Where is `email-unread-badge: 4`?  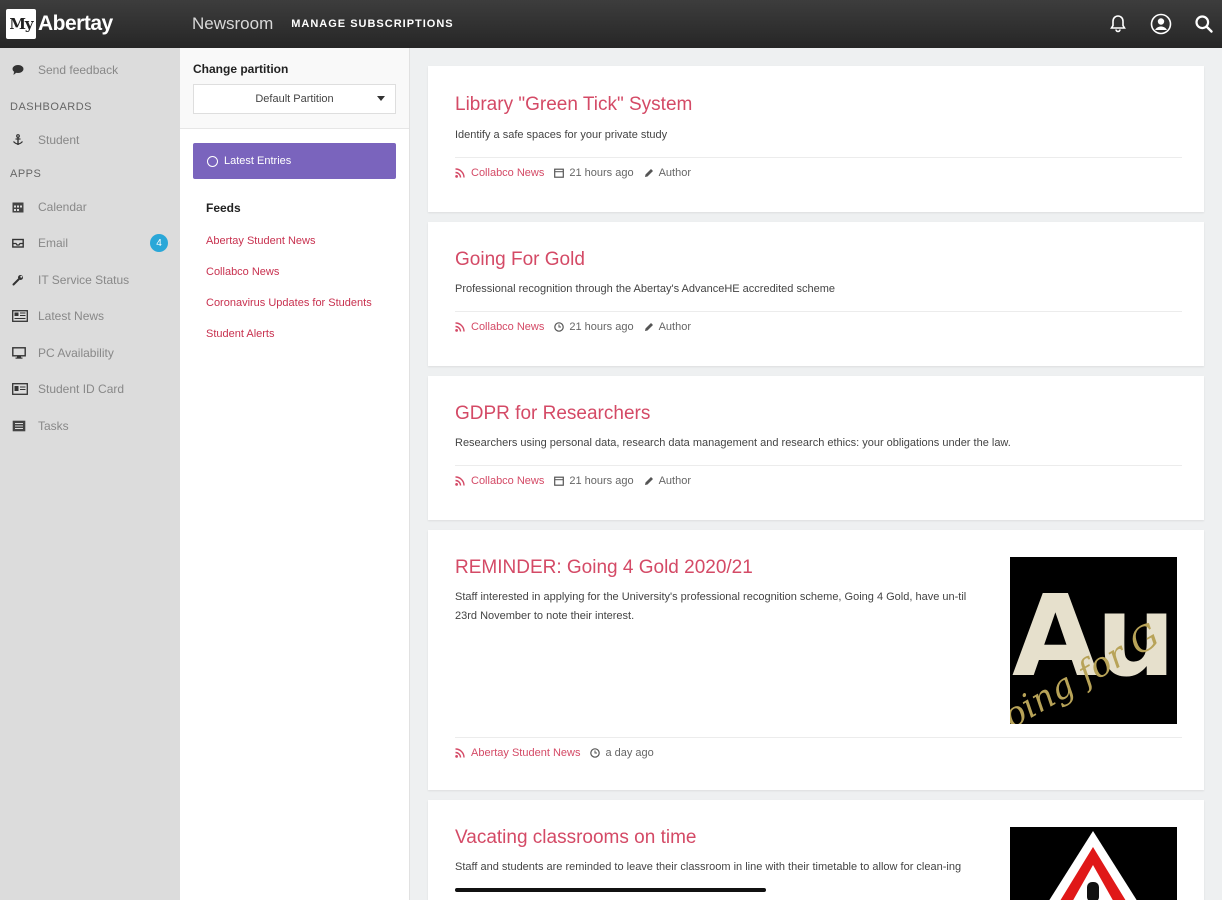 email-unread-badge: 4 is located at coordinates (159, 243).